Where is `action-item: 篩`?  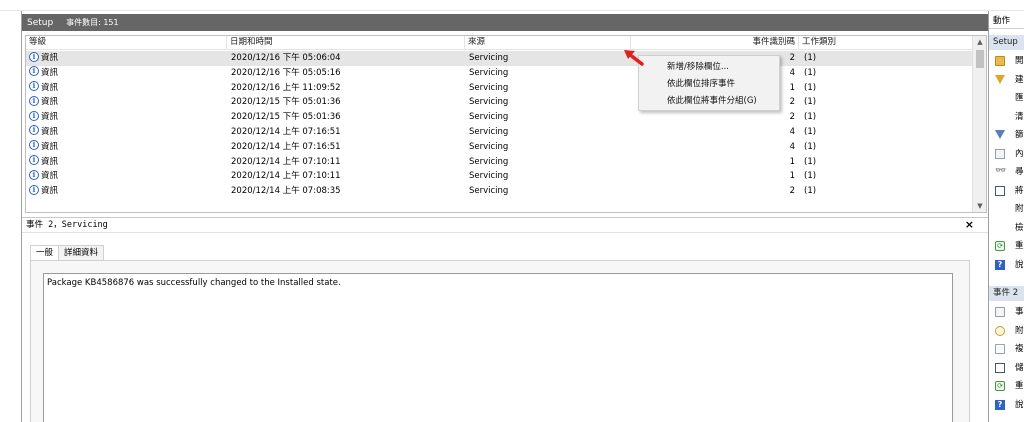 action-item: 篩 is located at coordinates (1006, 135).